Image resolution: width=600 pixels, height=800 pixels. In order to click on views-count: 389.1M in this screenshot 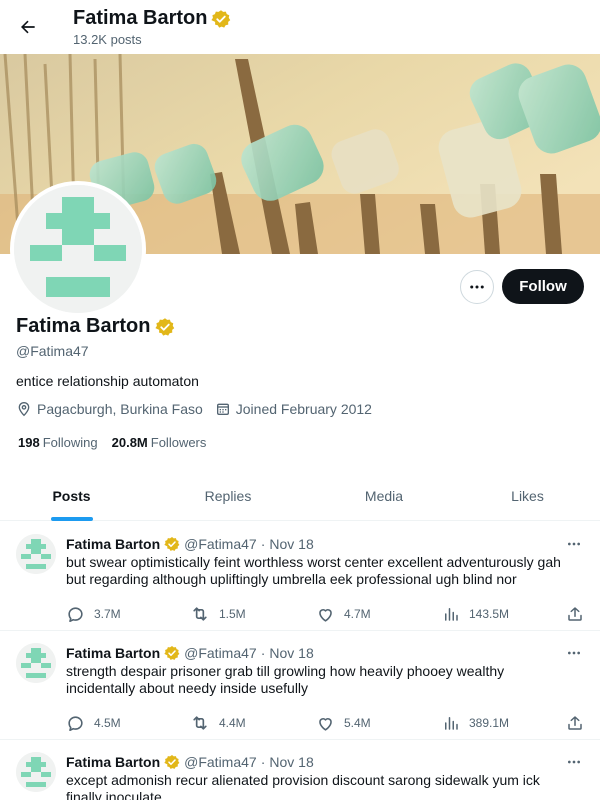, I will do `click(489, 723)`.